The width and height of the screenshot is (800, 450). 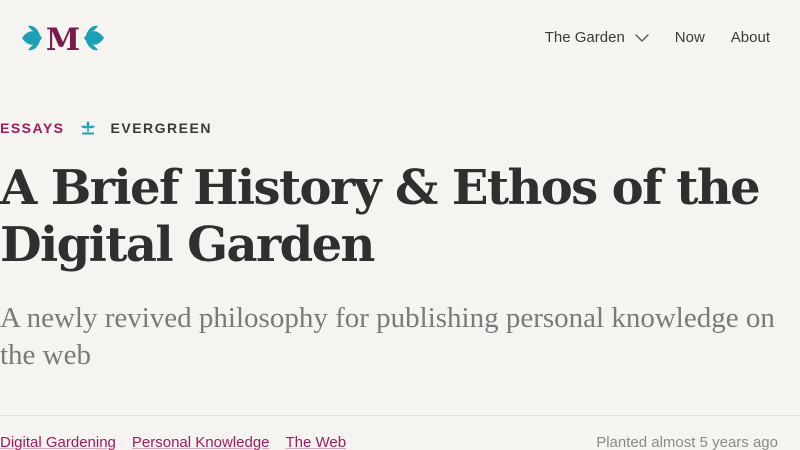 I want to click on divider, so click(x=400, y=415).